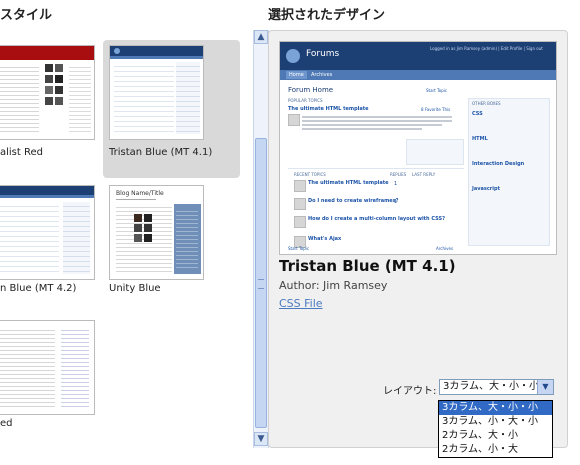  Describe the element at coordinates (424, 174) in the screenshot. I see `preview-last-reply-heading: LAST REPLY` at that location.